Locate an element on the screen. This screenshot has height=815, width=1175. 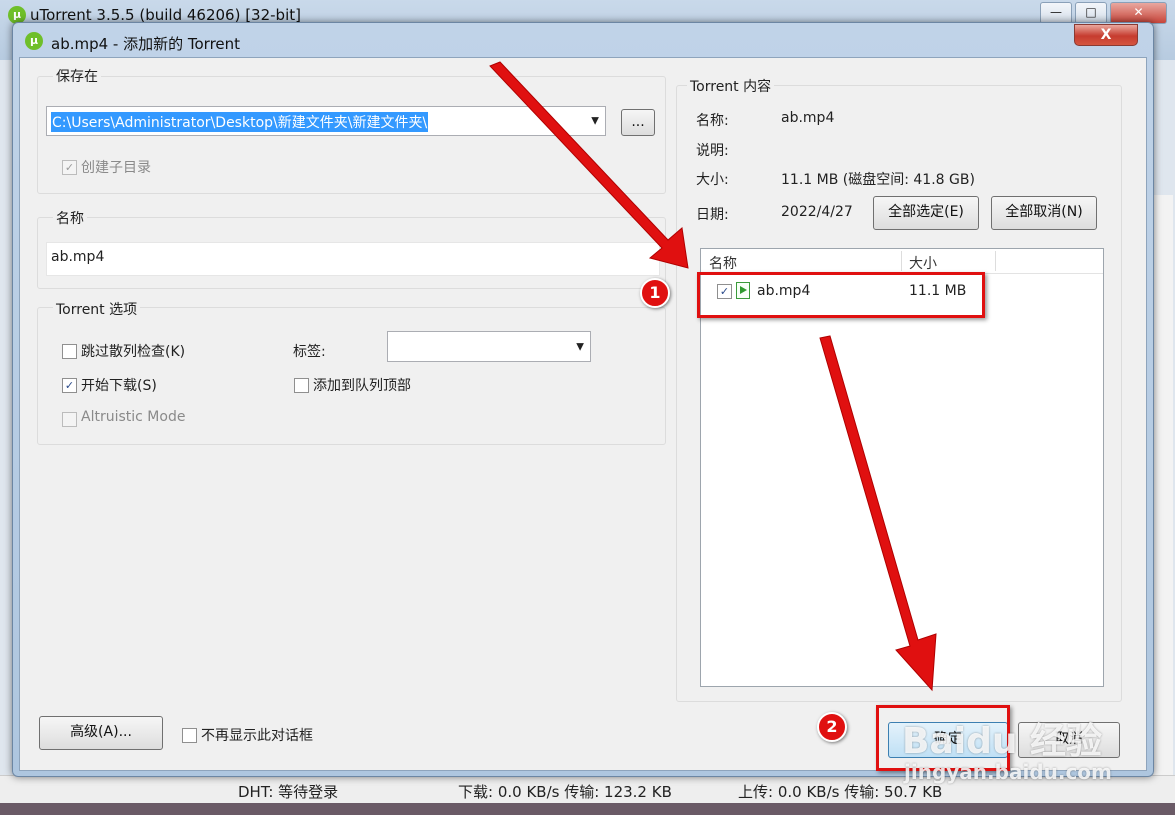
arrow-to-file-row is located at coordinates (589, 165).